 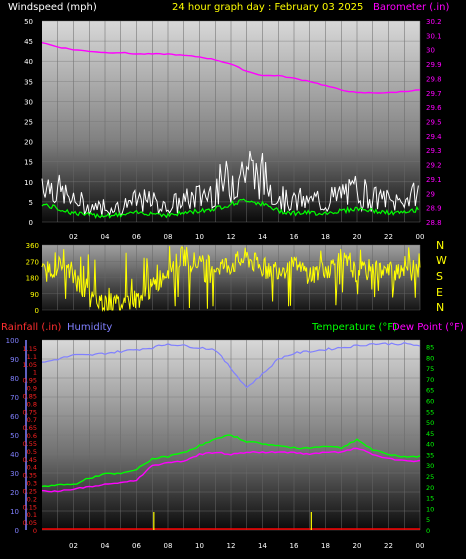 I want to click on baro-tick-label: 30.2, so click(x=434, y=22).